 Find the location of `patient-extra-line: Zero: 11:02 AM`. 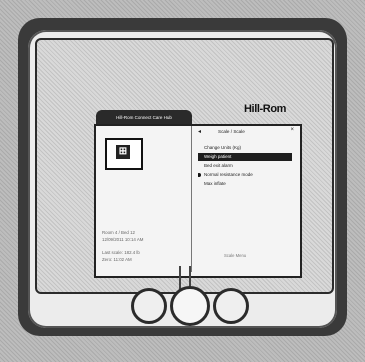

patient-extra-line: Zero: 11:02 AM is located at coordinates (117, 259).